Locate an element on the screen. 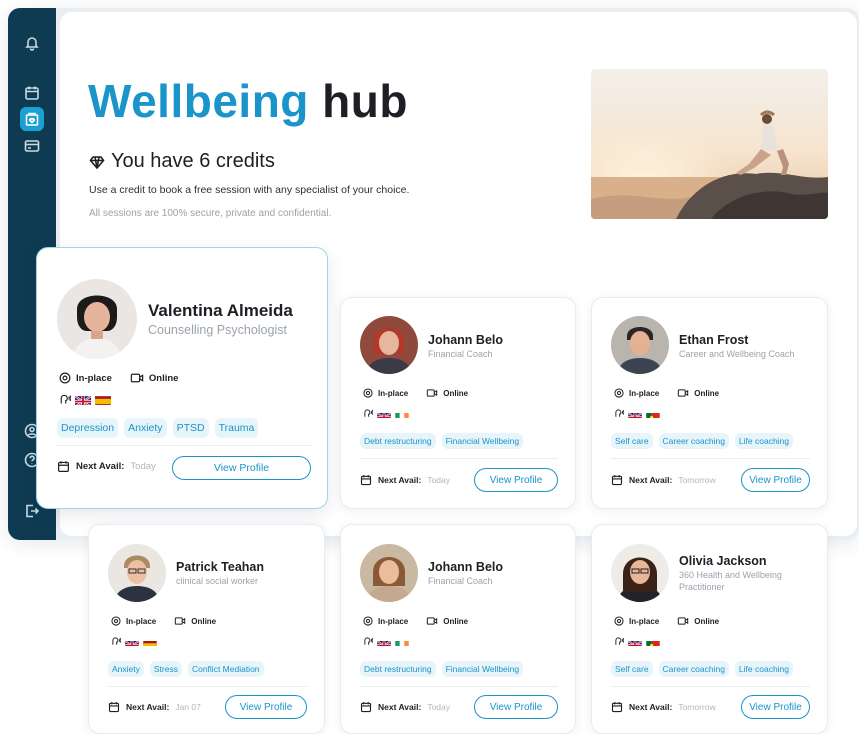 Image resolution: width=859 pixels, height=734 pixels. page-title-rest: hub is located at coordinates (365, 101).